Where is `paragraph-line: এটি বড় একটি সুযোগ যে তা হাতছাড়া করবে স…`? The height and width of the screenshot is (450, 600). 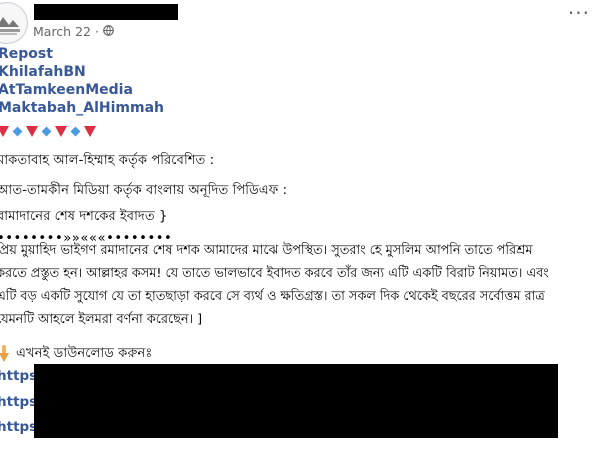
paragraph-line: এটি বড় একটি সুযোগ যে তা হাতছাড়া করবে স… is located at coordinates (272, 296).